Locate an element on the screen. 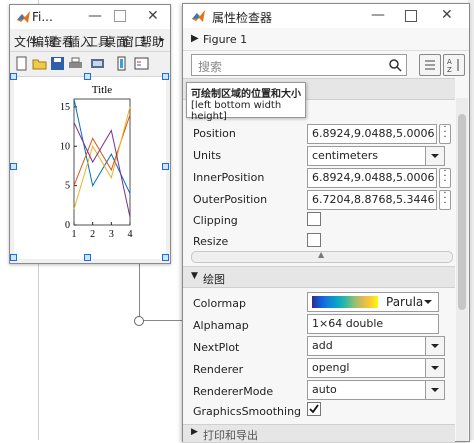 This screenshot has height=443, width=474. prop-label-innerposition: InnerPosition is located at coordinates (229, 177).